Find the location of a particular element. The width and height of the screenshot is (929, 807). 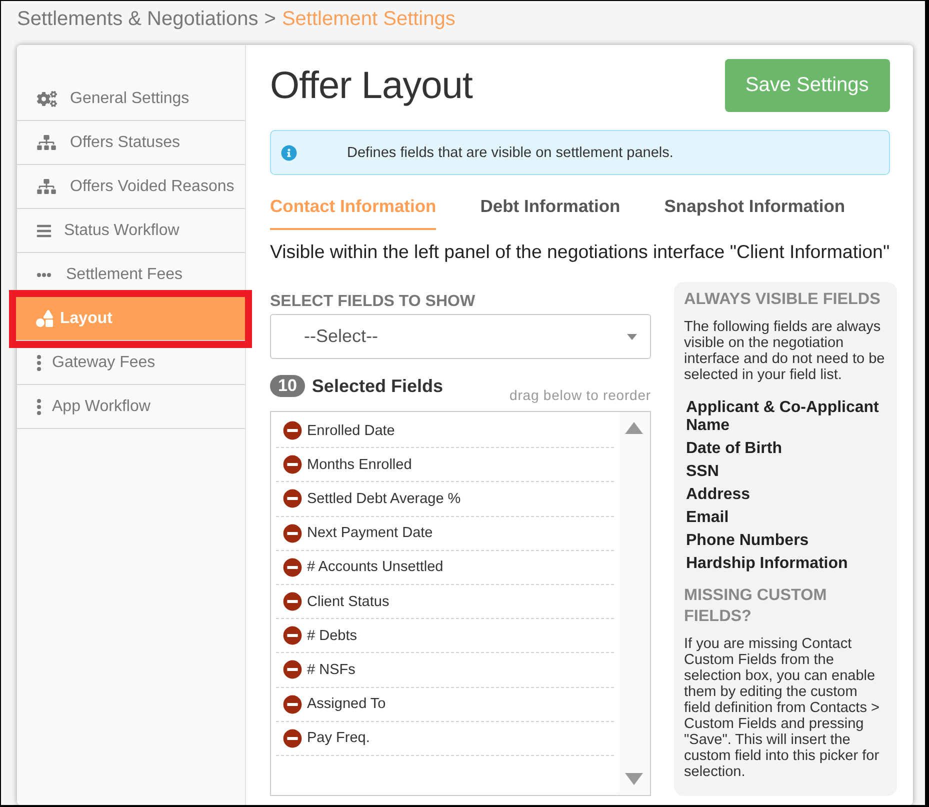

help-text: If you are missing Contact Custom Fields from the selection box, you can enable them by editing the custom field definition from Contacts > Custom Fields and pressing "Save". This will insert the custom field into this picker for selection. is located at coordinates (782, 708).